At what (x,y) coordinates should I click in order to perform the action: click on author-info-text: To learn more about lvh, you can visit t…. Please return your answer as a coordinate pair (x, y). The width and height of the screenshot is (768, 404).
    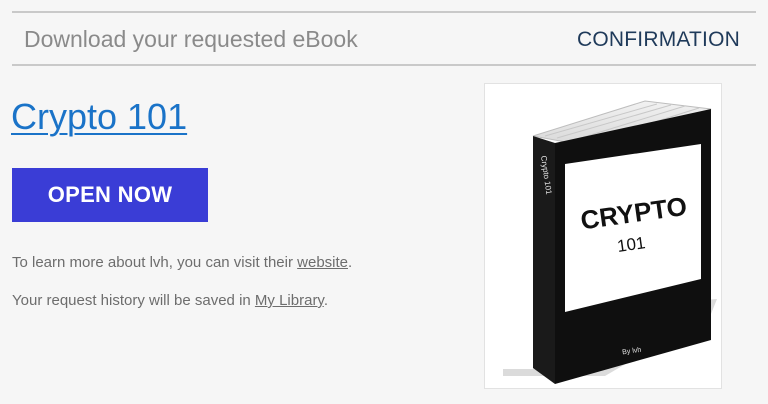
    Looking at the image, I should click on (182, 263).